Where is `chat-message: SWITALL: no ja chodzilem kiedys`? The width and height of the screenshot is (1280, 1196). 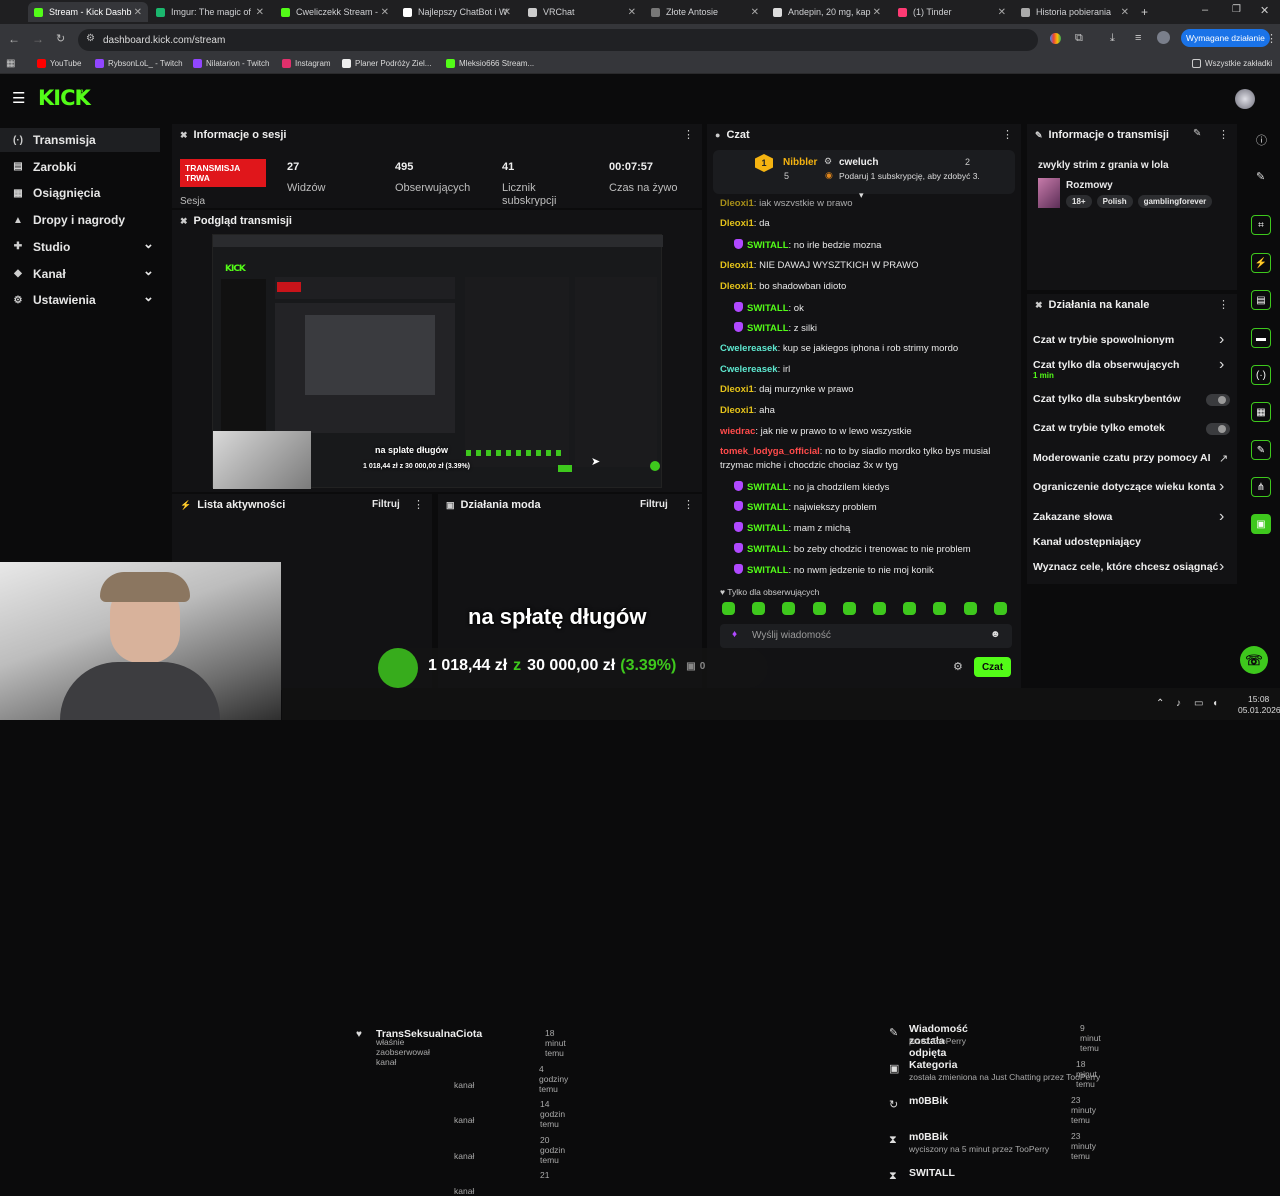 chat-message: SWITALL: no ja chodzilem kiedys is located at coordinates (804, 487).